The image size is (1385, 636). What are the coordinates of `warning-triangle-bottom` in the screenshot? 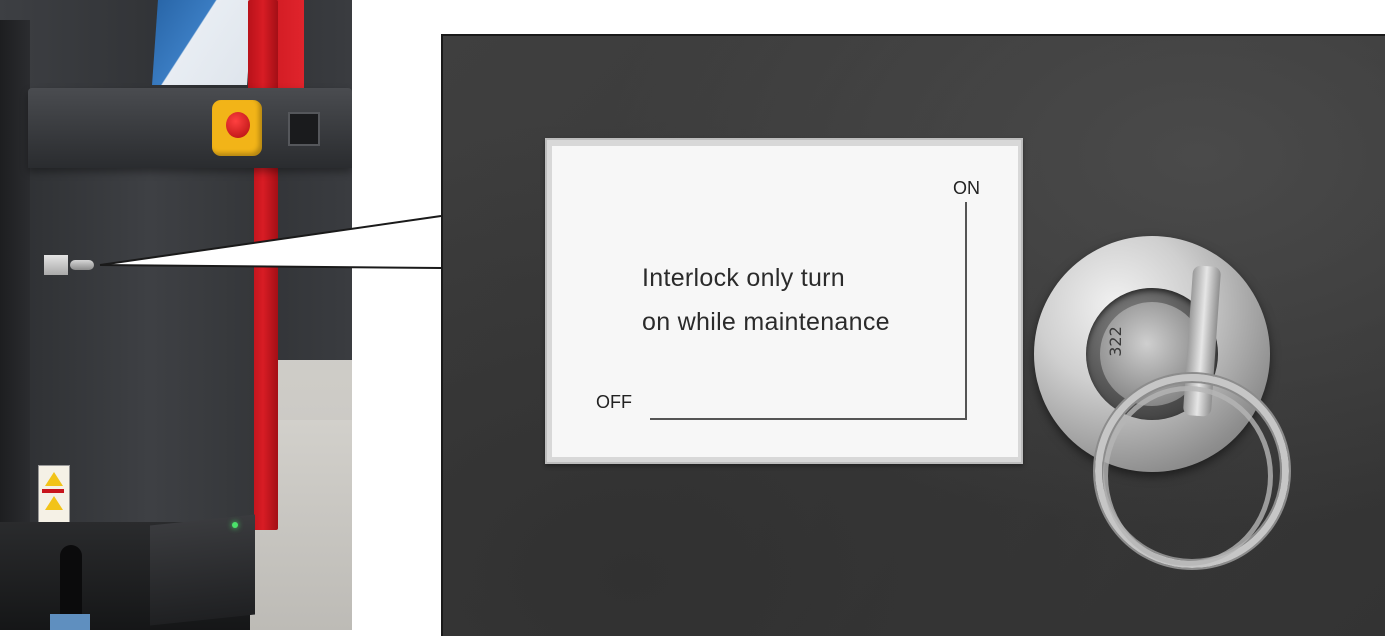 It's located at (54, 503).